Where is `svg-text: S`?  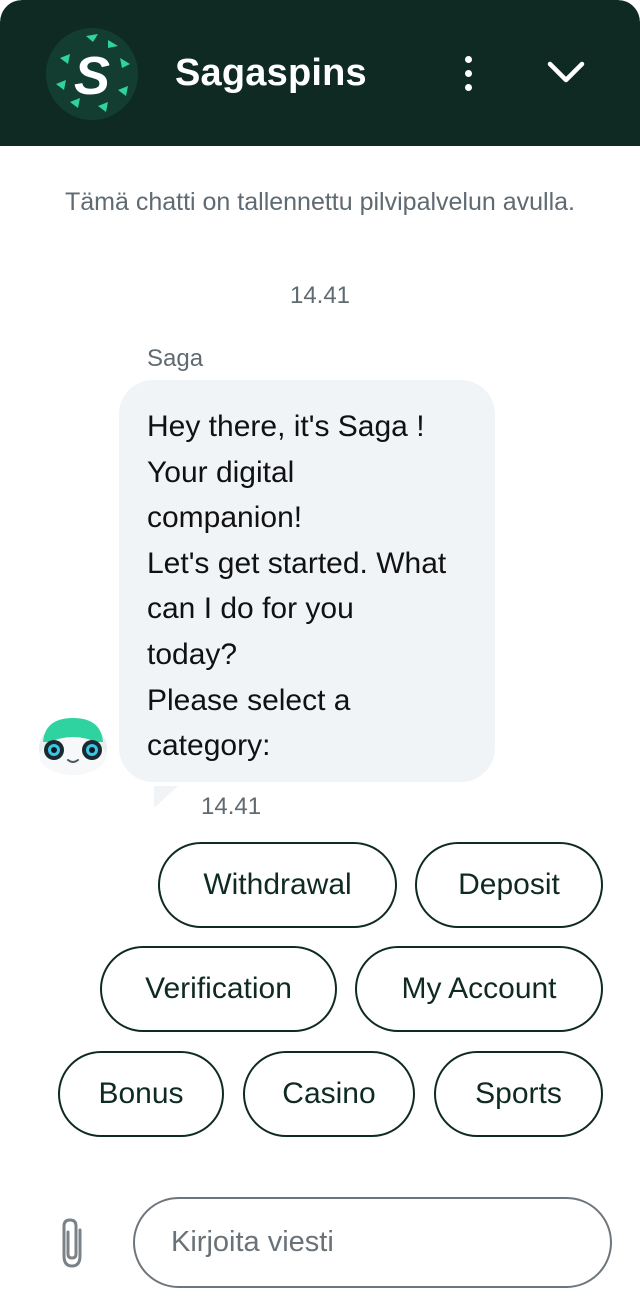
svg-text: S is located at coordinates (92, 76).